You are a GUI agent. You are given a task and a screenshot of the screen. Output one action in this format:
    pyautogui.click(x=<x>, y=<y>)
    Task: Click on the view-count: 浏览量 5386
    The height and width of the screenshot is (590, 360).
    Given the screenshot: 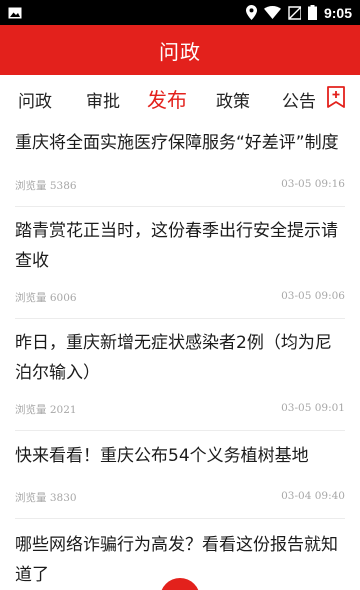 What is the action you would take?
    pyautogui.click(x=46, y=186)
    